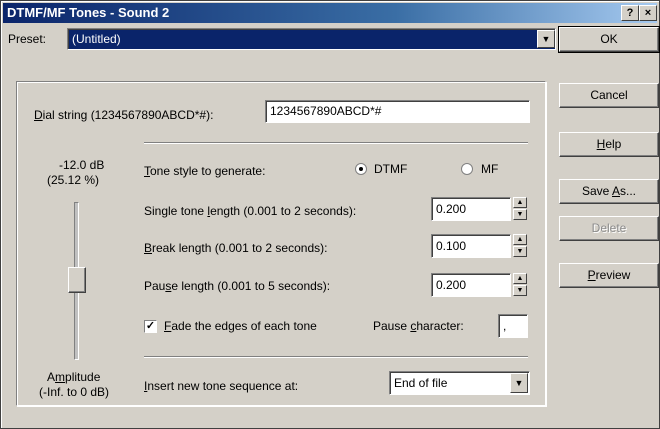  What do you see at coordinates (221, 386) in the screenshot?
I see `insert-at-label: Insert new tone sequence at:` at bounding box center [221, 386].